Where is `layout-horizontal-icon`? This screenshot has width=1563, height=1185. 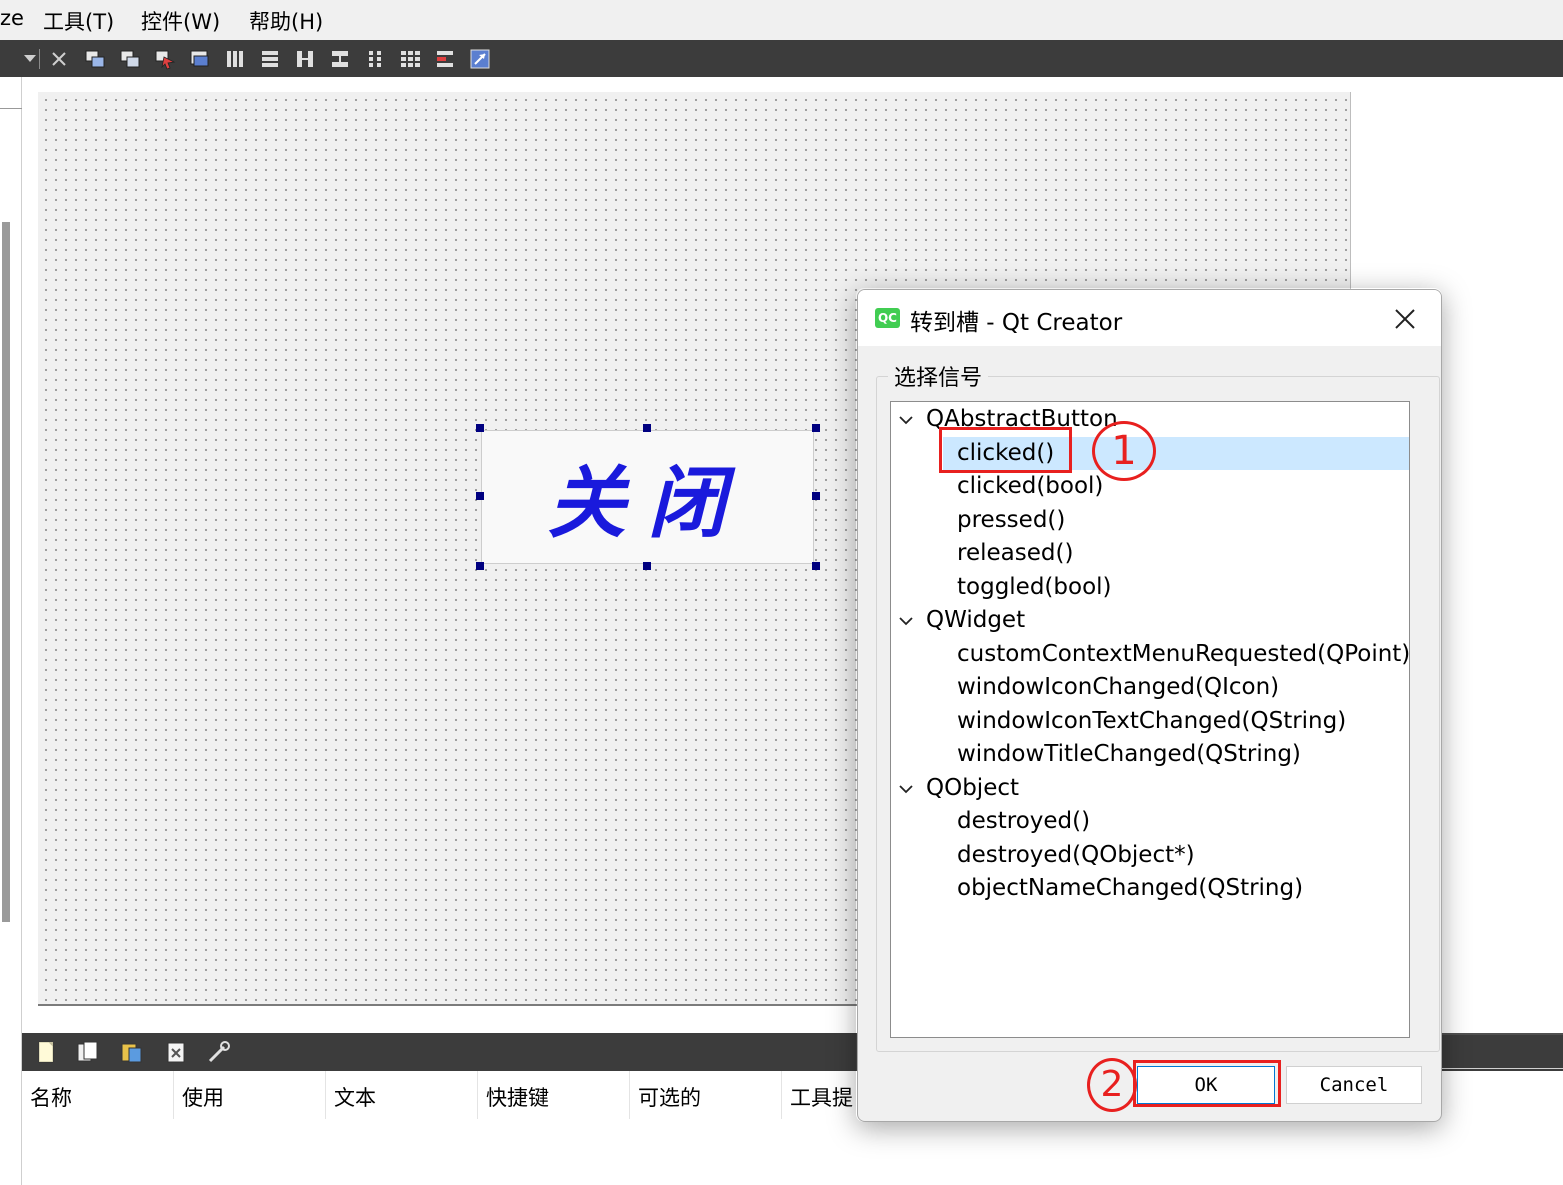
layout-horizontal-icon is located at coordinates (235, 59).